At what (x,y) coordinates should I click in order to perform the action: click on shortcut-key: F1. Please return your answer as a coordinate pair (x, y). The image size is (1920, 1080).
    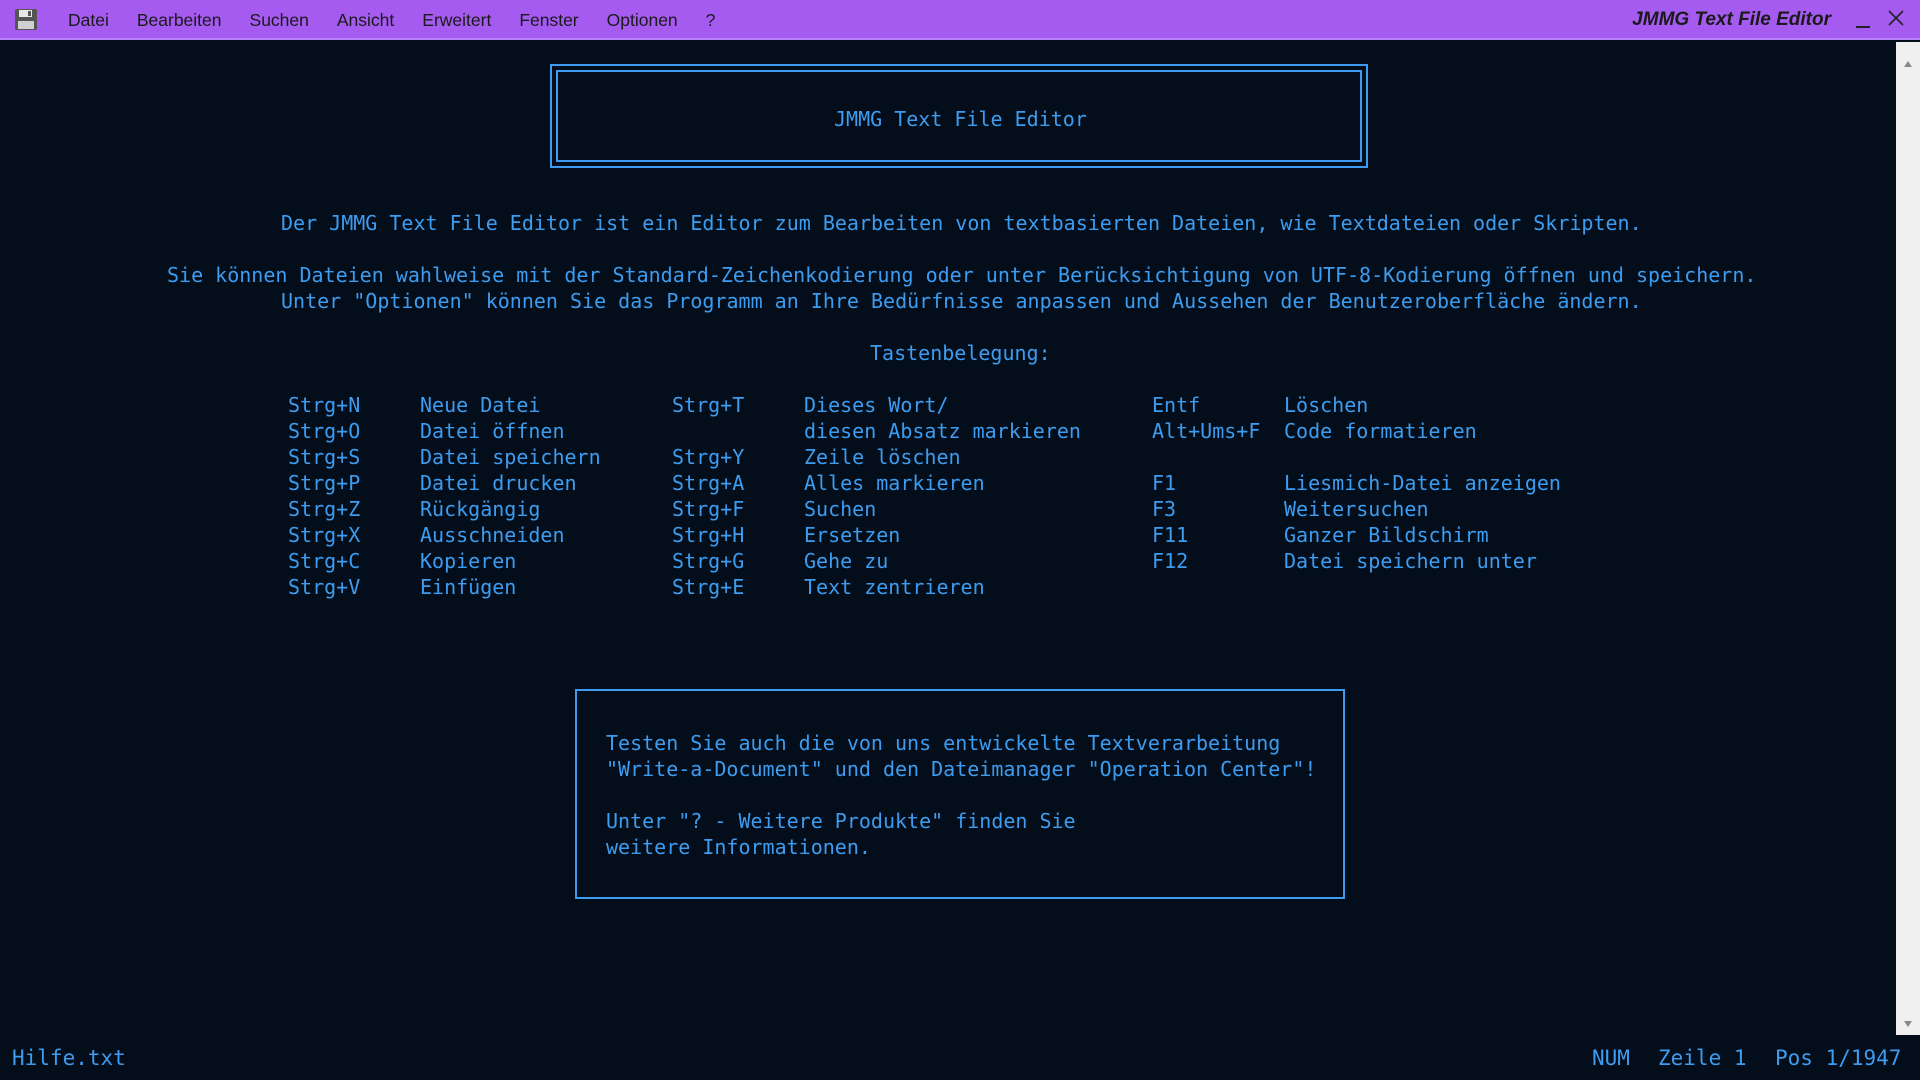
    Looking at the image, I should click on (1164, 483).